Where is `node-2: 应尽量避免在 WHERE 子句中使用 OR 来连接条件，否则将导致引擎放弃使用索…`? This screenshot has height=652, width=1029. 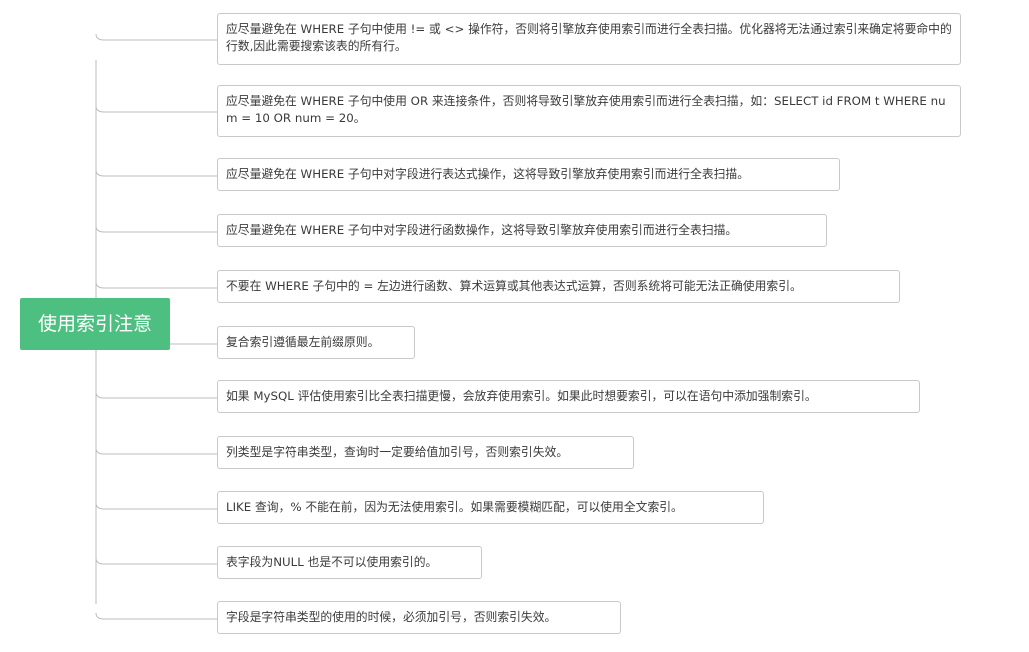 node-2: 应尽量避免在 WHERE 子句中使用 OR 来连接条件，否则将导致引擎放弃使用索… is located at coordinates (589, 111).